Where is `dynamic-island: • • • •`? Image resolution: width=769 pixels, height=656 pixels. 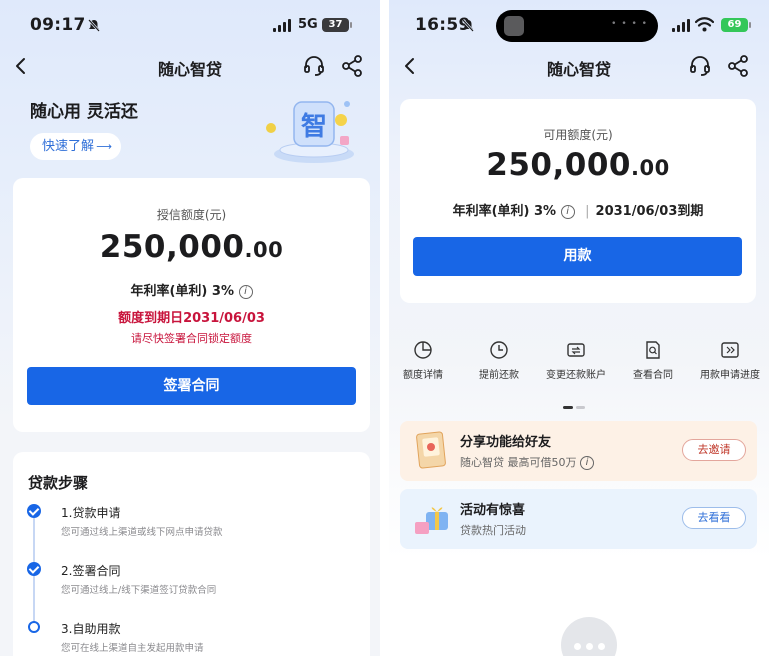 dynamic-island: • • • • is located at coordinates (577, 26).